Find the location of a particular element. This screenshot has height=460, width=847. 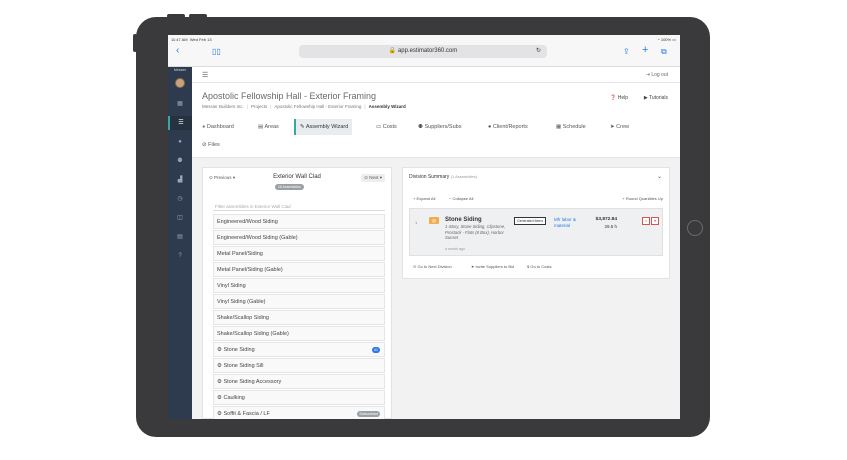

people-icon: ⚉ is located at coordinates (180, 161).